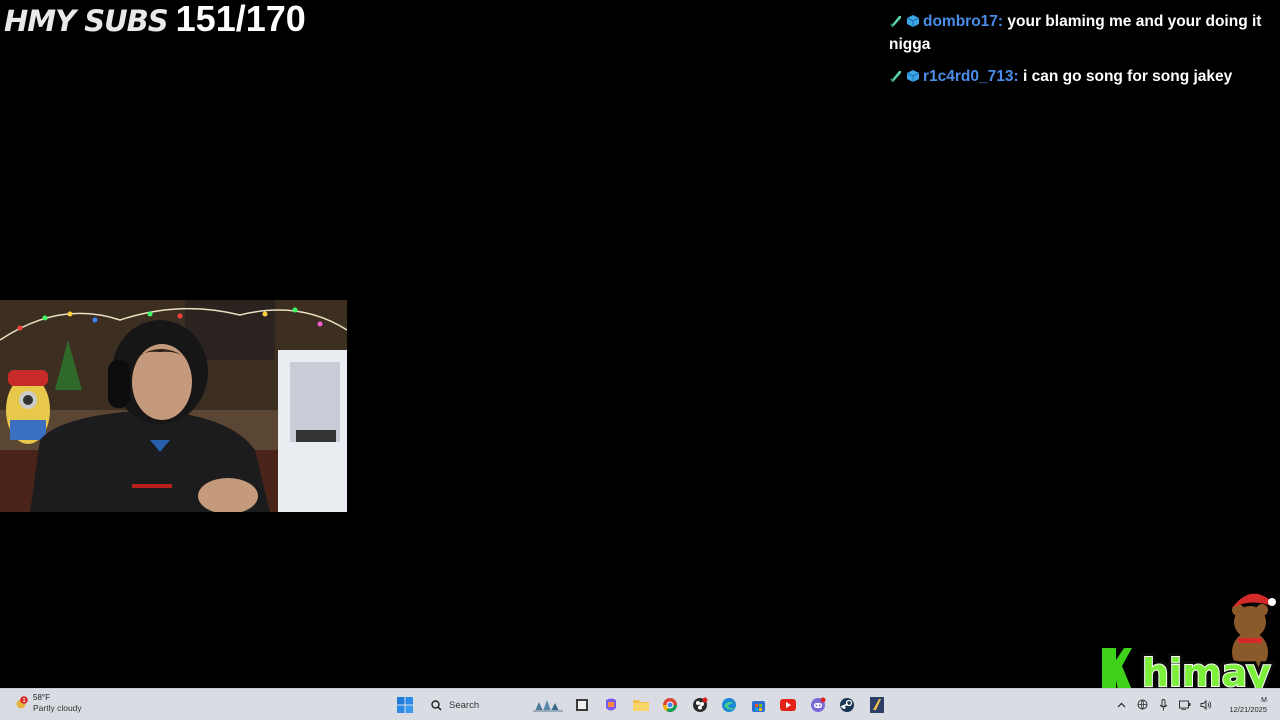 Image resolution: width=1280 pixels, height=720 pixels. What do you see at coordinates (582, 705) in the screenshot?
I see `file-explorer-icon` at bounding box center [582, 705].